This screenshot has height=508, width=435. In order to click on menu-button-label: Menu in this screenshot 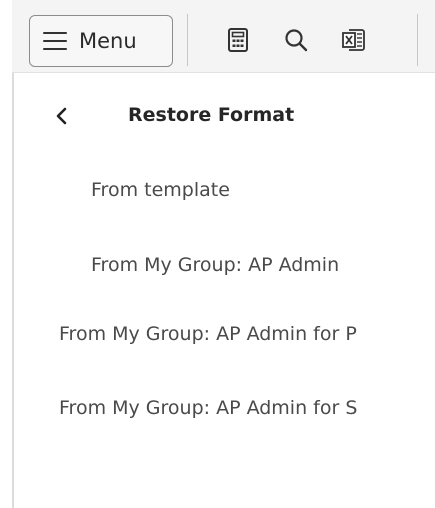, I will do `click(108, 41)`.